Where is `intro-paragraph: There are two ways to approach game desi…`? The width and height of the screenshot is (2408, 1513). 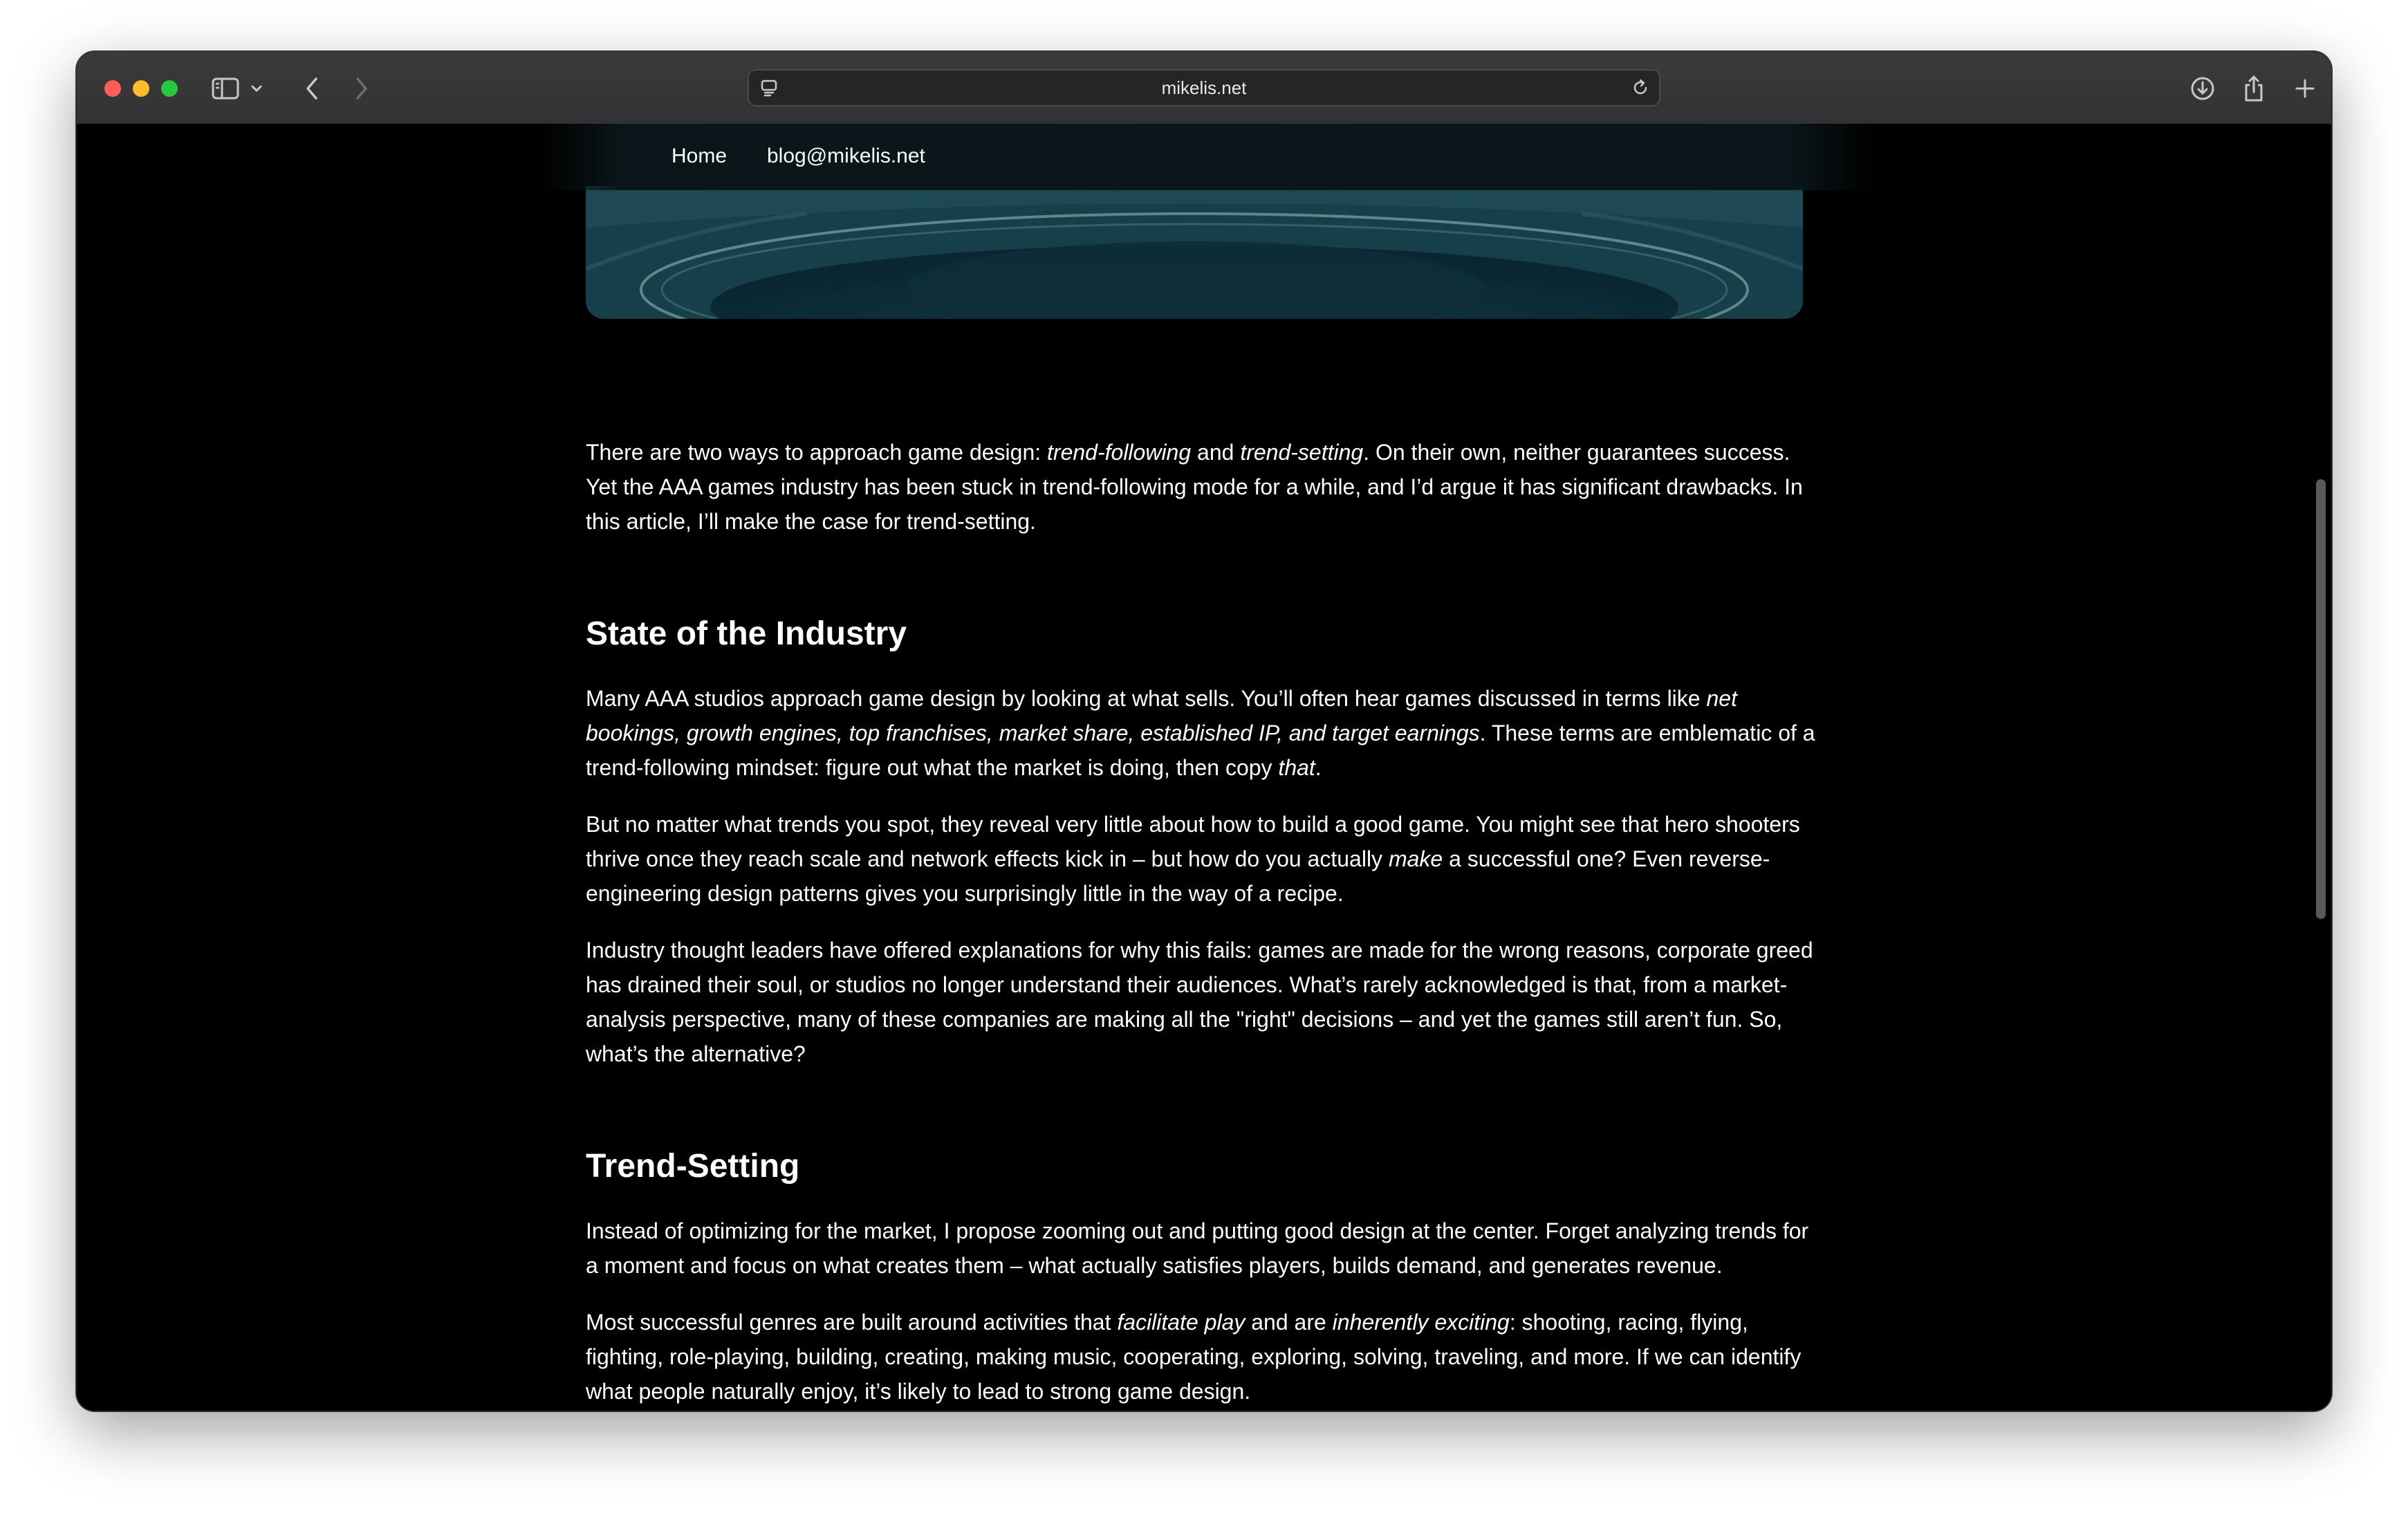 intro-paragraph: There are two ways to approach game desi… is located at coordinates (1195, 487).